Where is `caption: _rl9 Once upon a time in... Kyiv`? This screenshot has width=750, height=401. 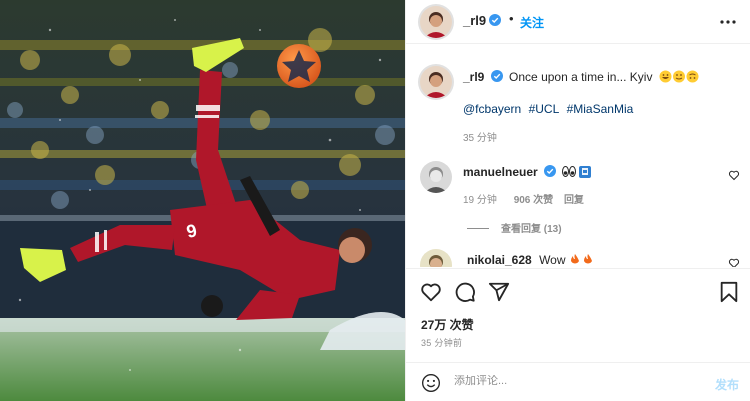
caption: _rl9 Once upon a time in... Kyiv is located at coordinates (581, 77).